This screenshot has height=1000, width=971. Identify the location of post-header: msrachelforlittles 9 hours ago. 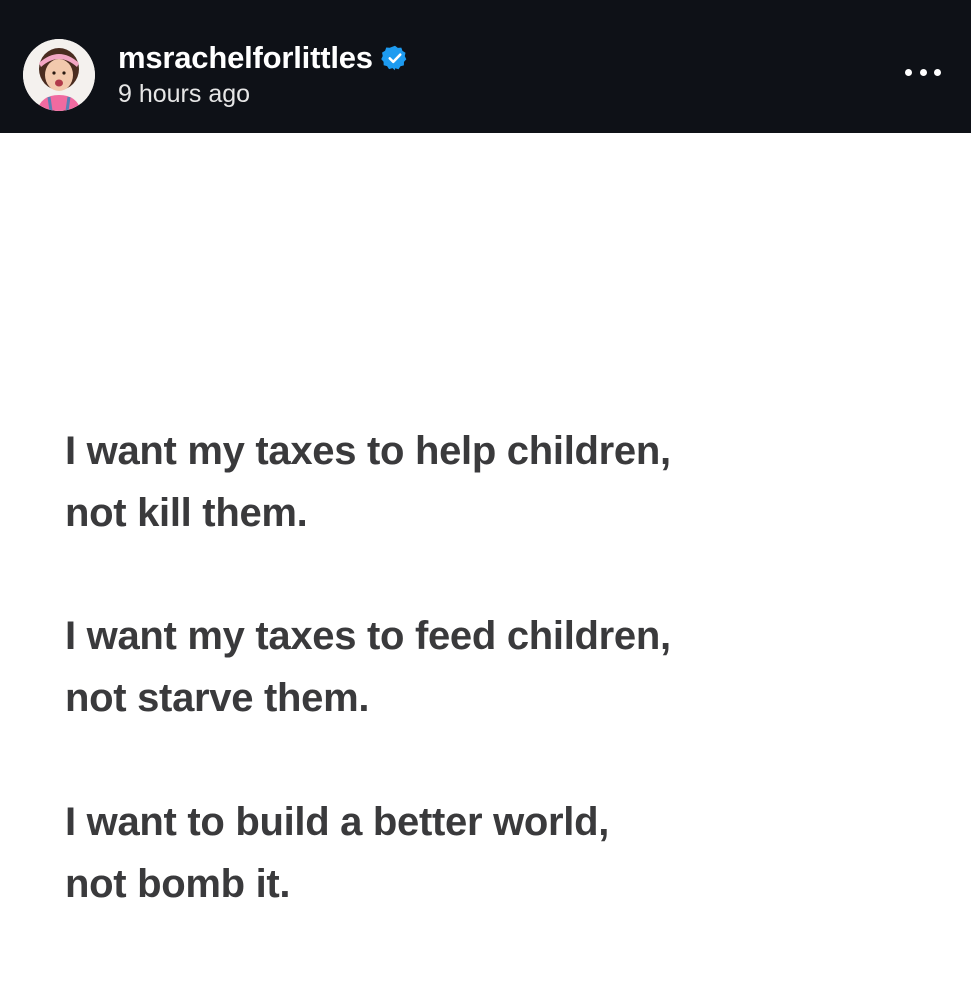
(485, 66).